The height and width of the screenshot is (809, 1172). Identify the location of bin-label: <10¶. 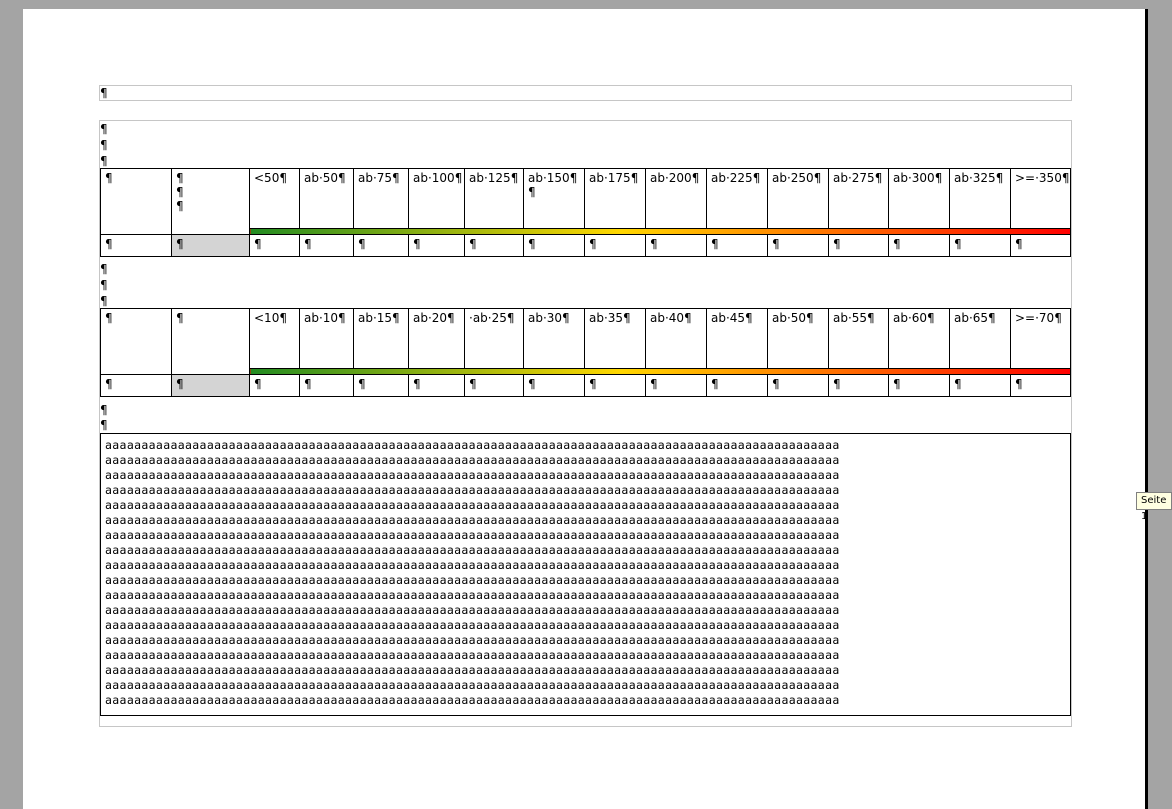
(274, 338).